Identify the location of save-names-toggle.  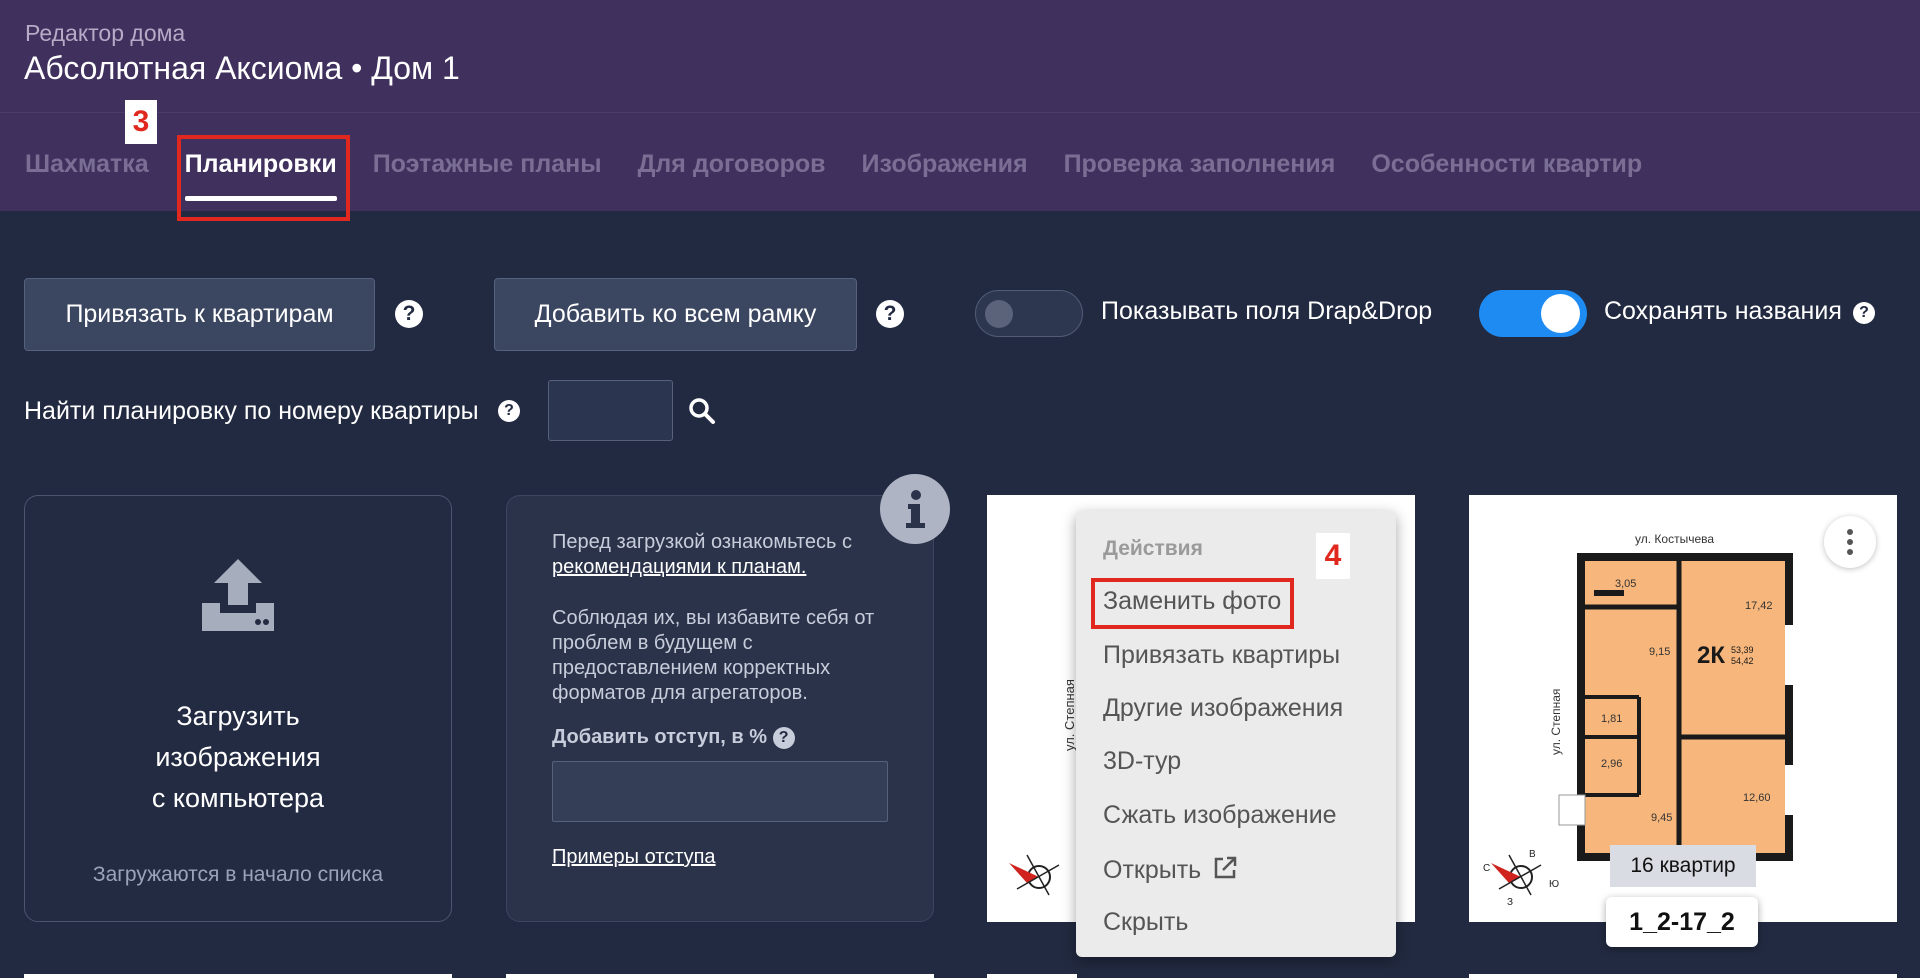
(1533, 313).